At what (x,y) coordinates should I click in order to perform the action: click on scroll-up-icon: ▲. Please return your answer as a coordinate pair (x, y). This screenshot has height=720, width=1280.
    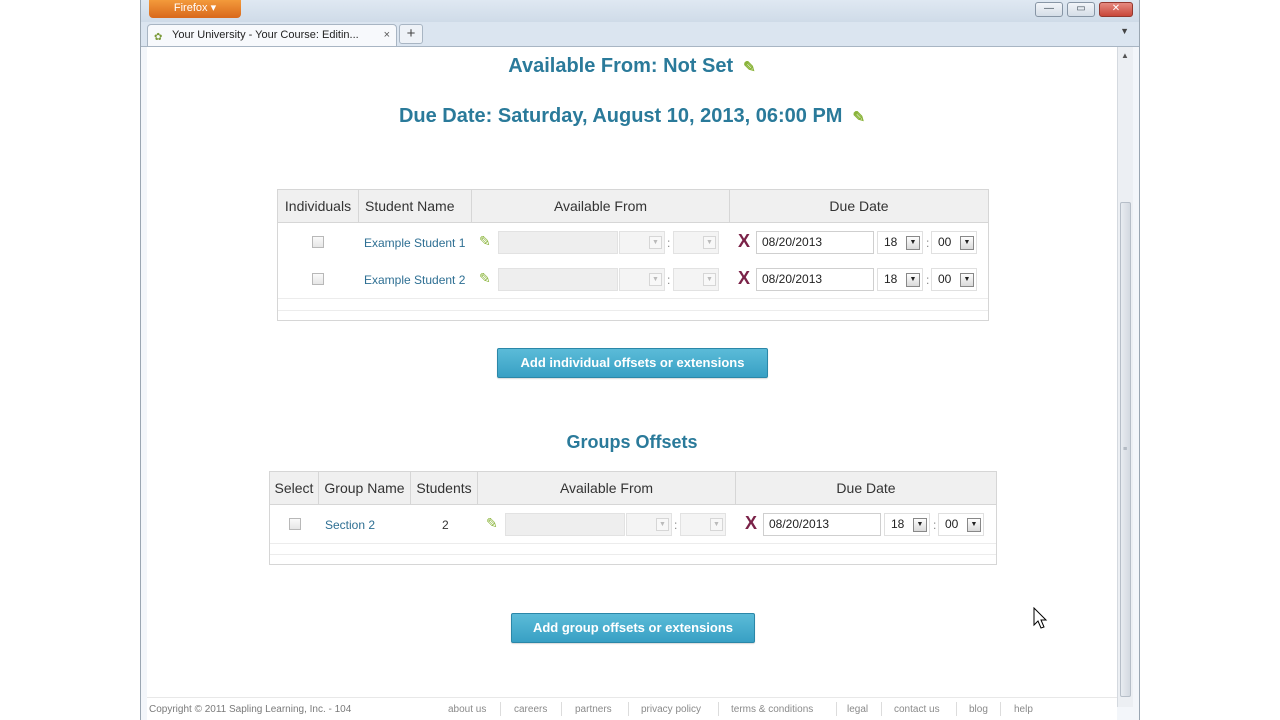
    Looking at the image, I should click on (1125, 55).